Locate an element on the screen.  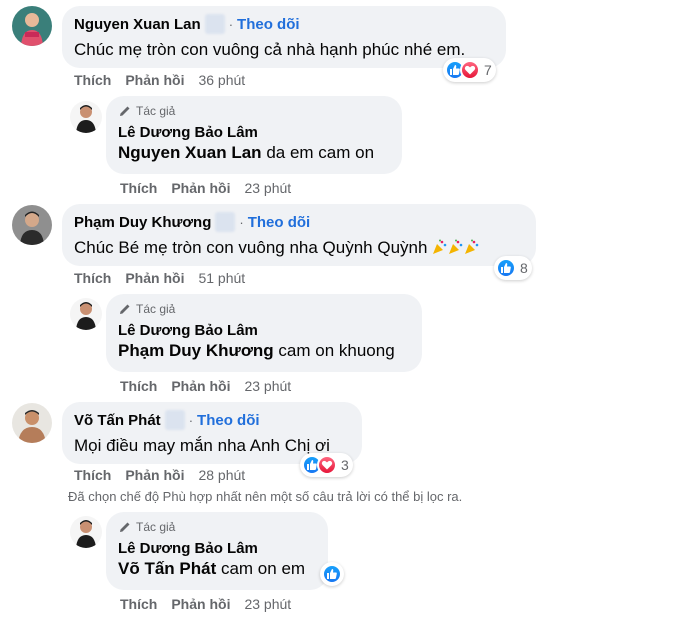
comment-actions: Thích Phản hồi 51 phút is located at coordinates (159, 278).